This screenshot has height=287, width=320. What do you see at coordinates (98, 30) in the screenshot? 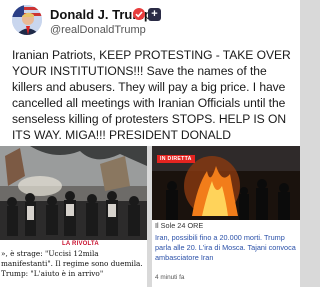
I see `author-handle: @realDonaldTrump` at bounding box center [98, 30].